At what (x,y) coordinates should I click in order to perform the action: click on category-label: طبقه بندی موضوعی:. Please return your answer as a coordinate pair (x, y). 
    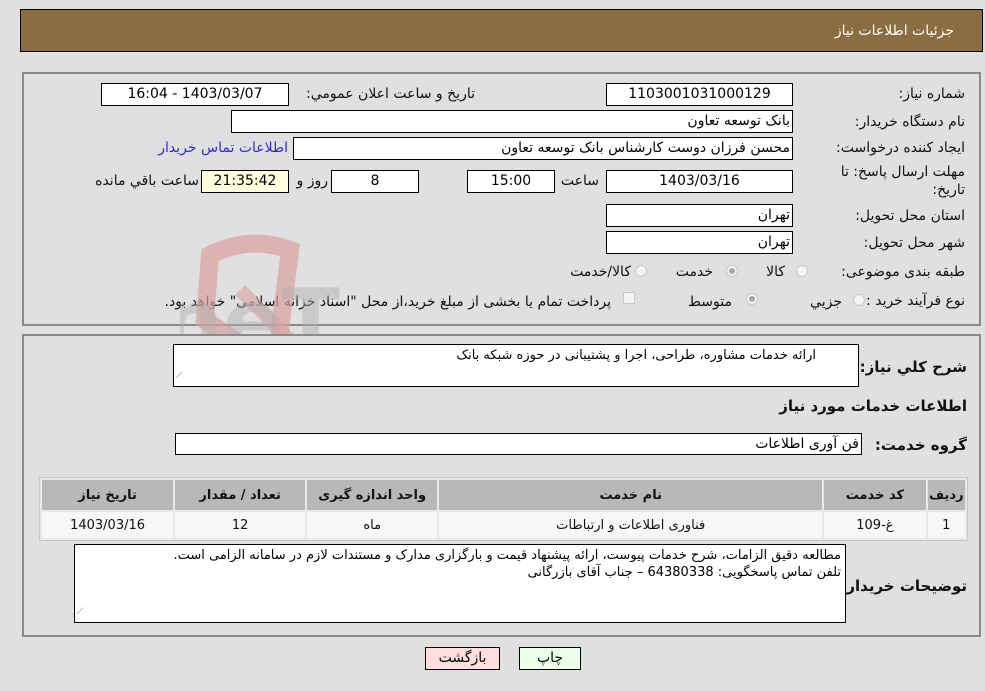
    Looking at the image, I should click on (903, 272).